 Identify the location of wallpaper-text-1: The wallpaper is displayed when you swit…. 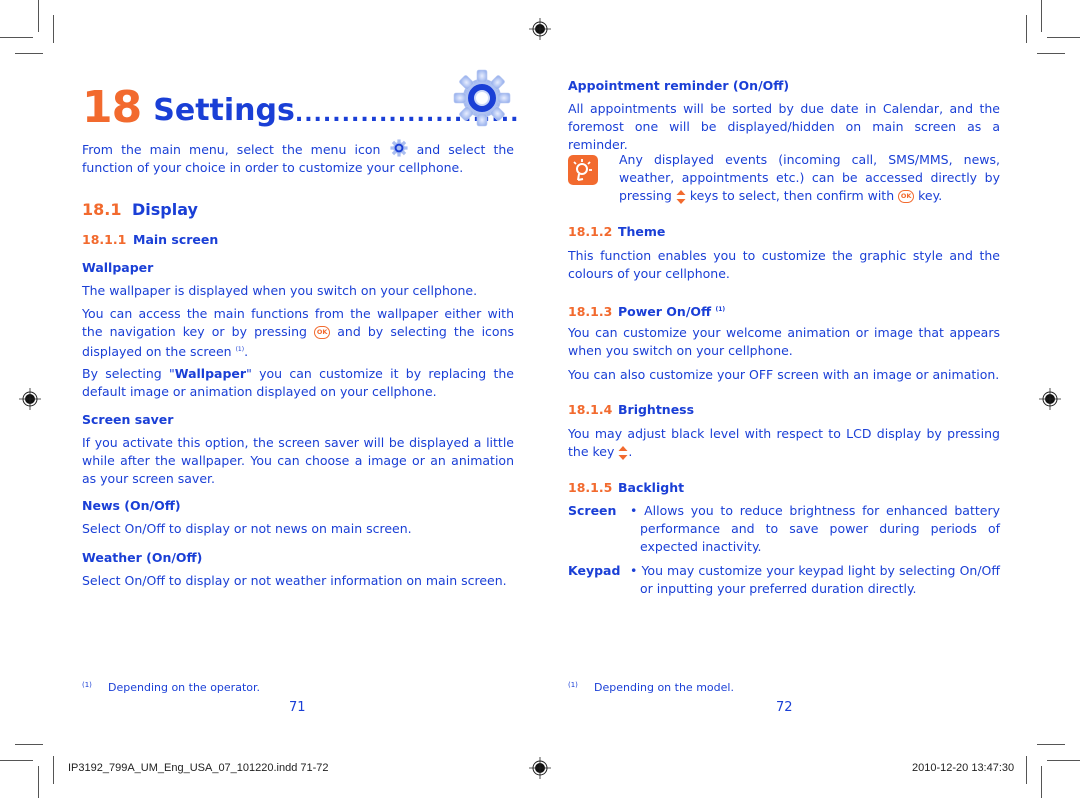
(280, 290).